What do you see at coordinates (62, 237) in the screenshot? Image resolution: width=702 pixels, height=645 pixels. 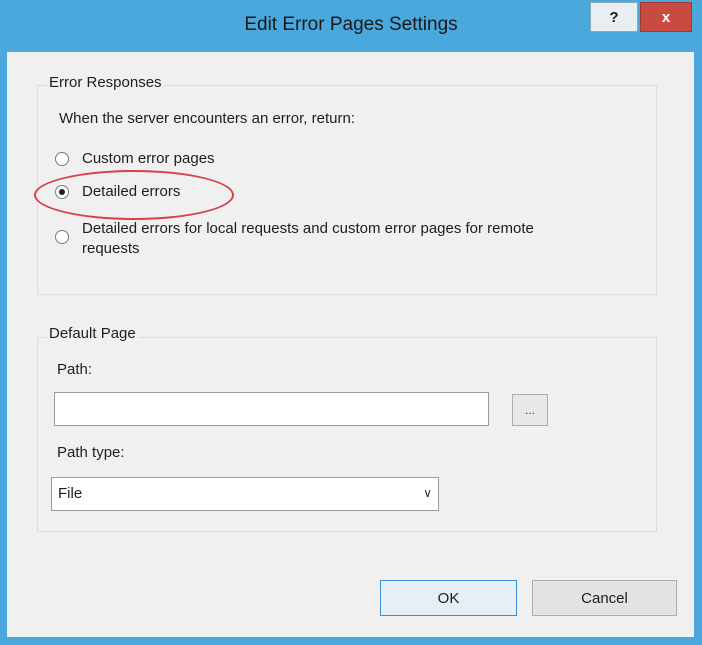 I see `radio-detailed-local-custom-remote` at bounding box center [62, 237].